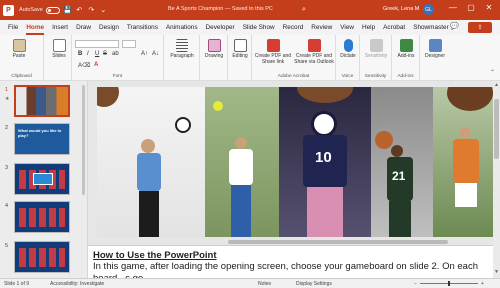 The height and width of the screenshot is (288, 500). I want to click on grow-font-button: A↑, so click(144, 54).